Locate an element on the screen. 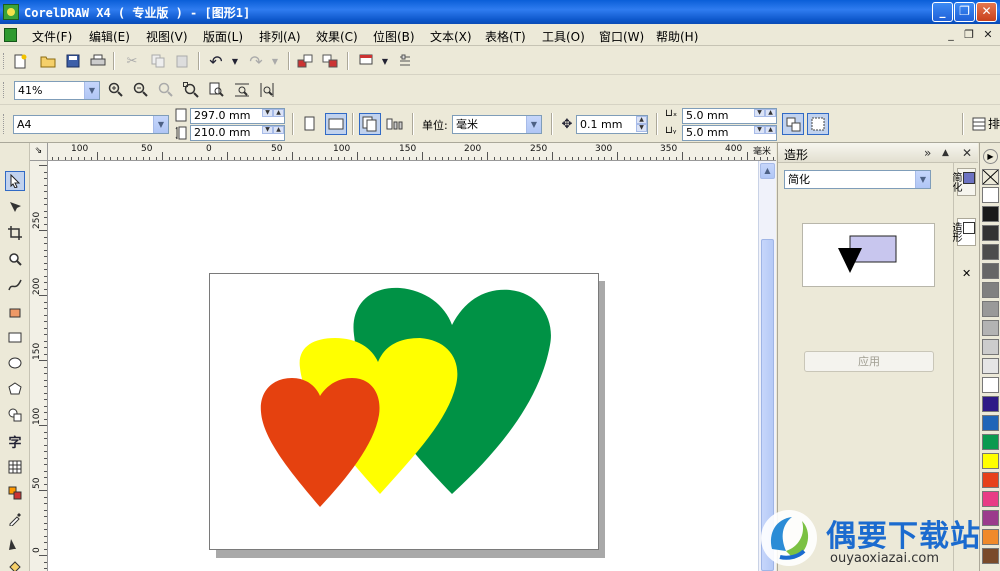 This screenshot has width=1000, height=571. site-watermark: 偶要下载站 ouyaoxiazai.com is located at coordinates (879, 538).